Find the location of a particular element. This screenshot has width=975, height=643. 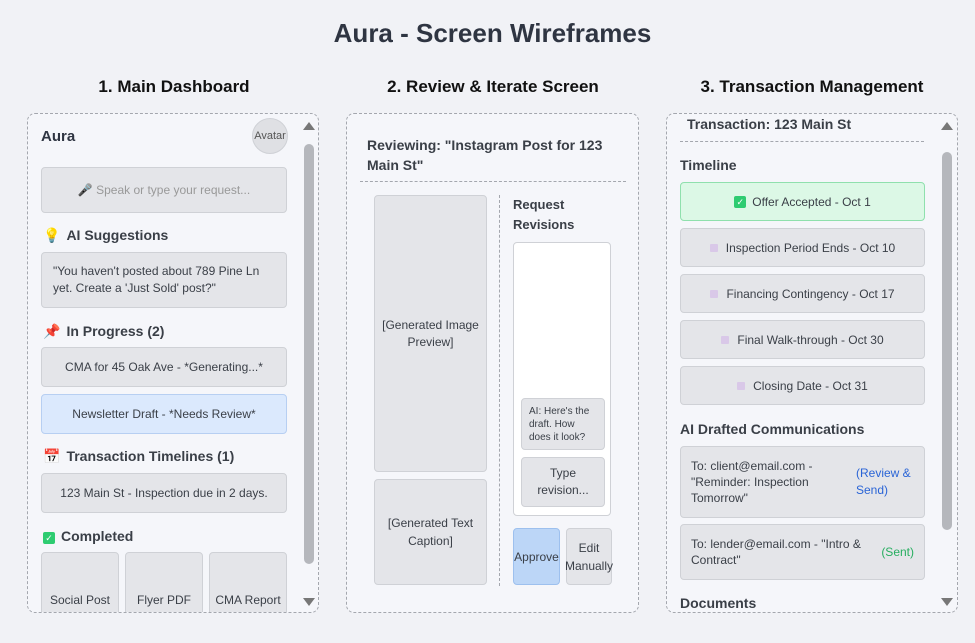

ai-message: AI: Here's the draft. How does it look? is located at coordinates (563, 424).